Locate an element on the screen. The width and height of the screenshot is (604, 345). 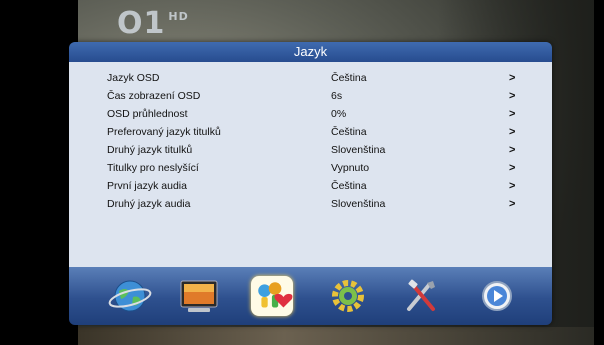
setting-row-second-audio-language: Druhý jazyk audia Slovenština > is located at coordinates (317, 204).